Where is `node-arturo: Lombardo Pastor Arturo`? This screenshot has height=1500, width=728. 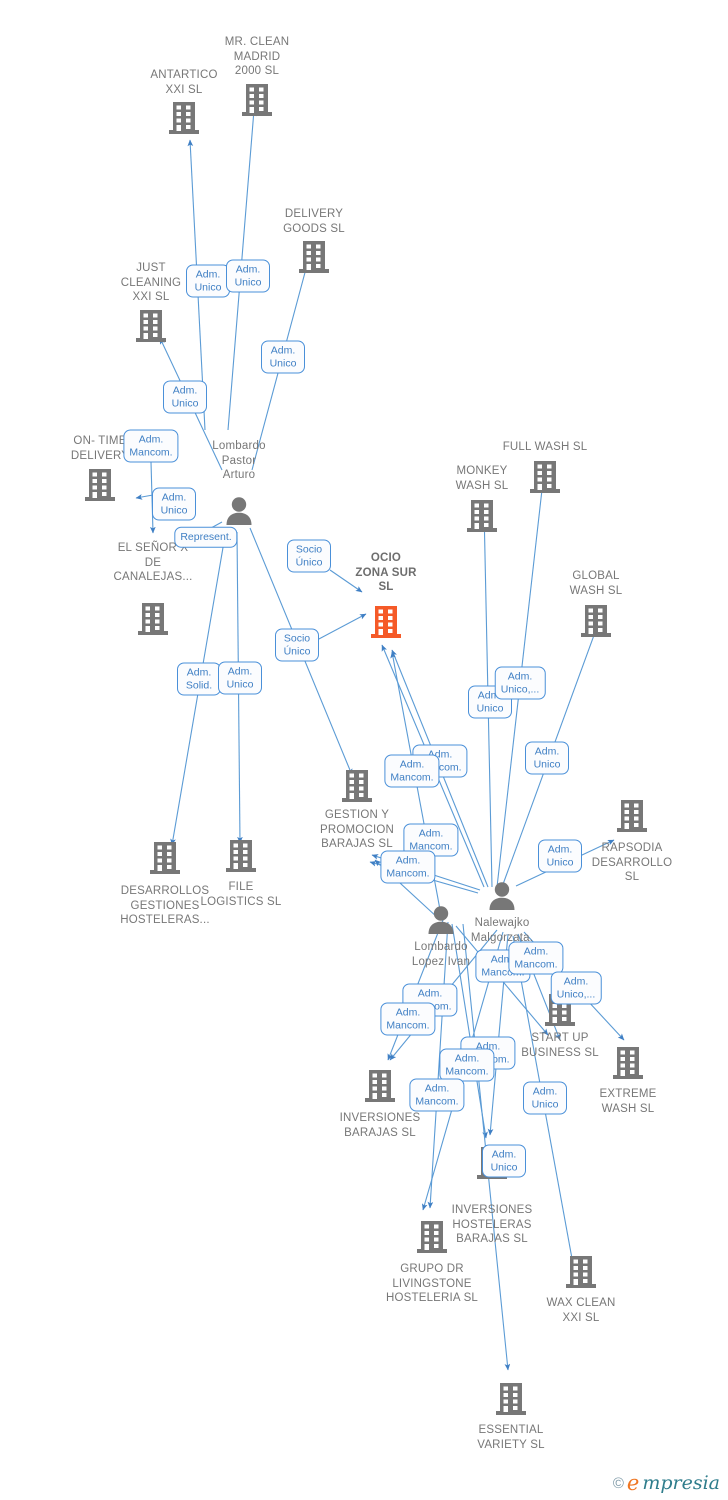 node-arturo: Lombardo Pastor Arturo is located at coordinates (239, 461).